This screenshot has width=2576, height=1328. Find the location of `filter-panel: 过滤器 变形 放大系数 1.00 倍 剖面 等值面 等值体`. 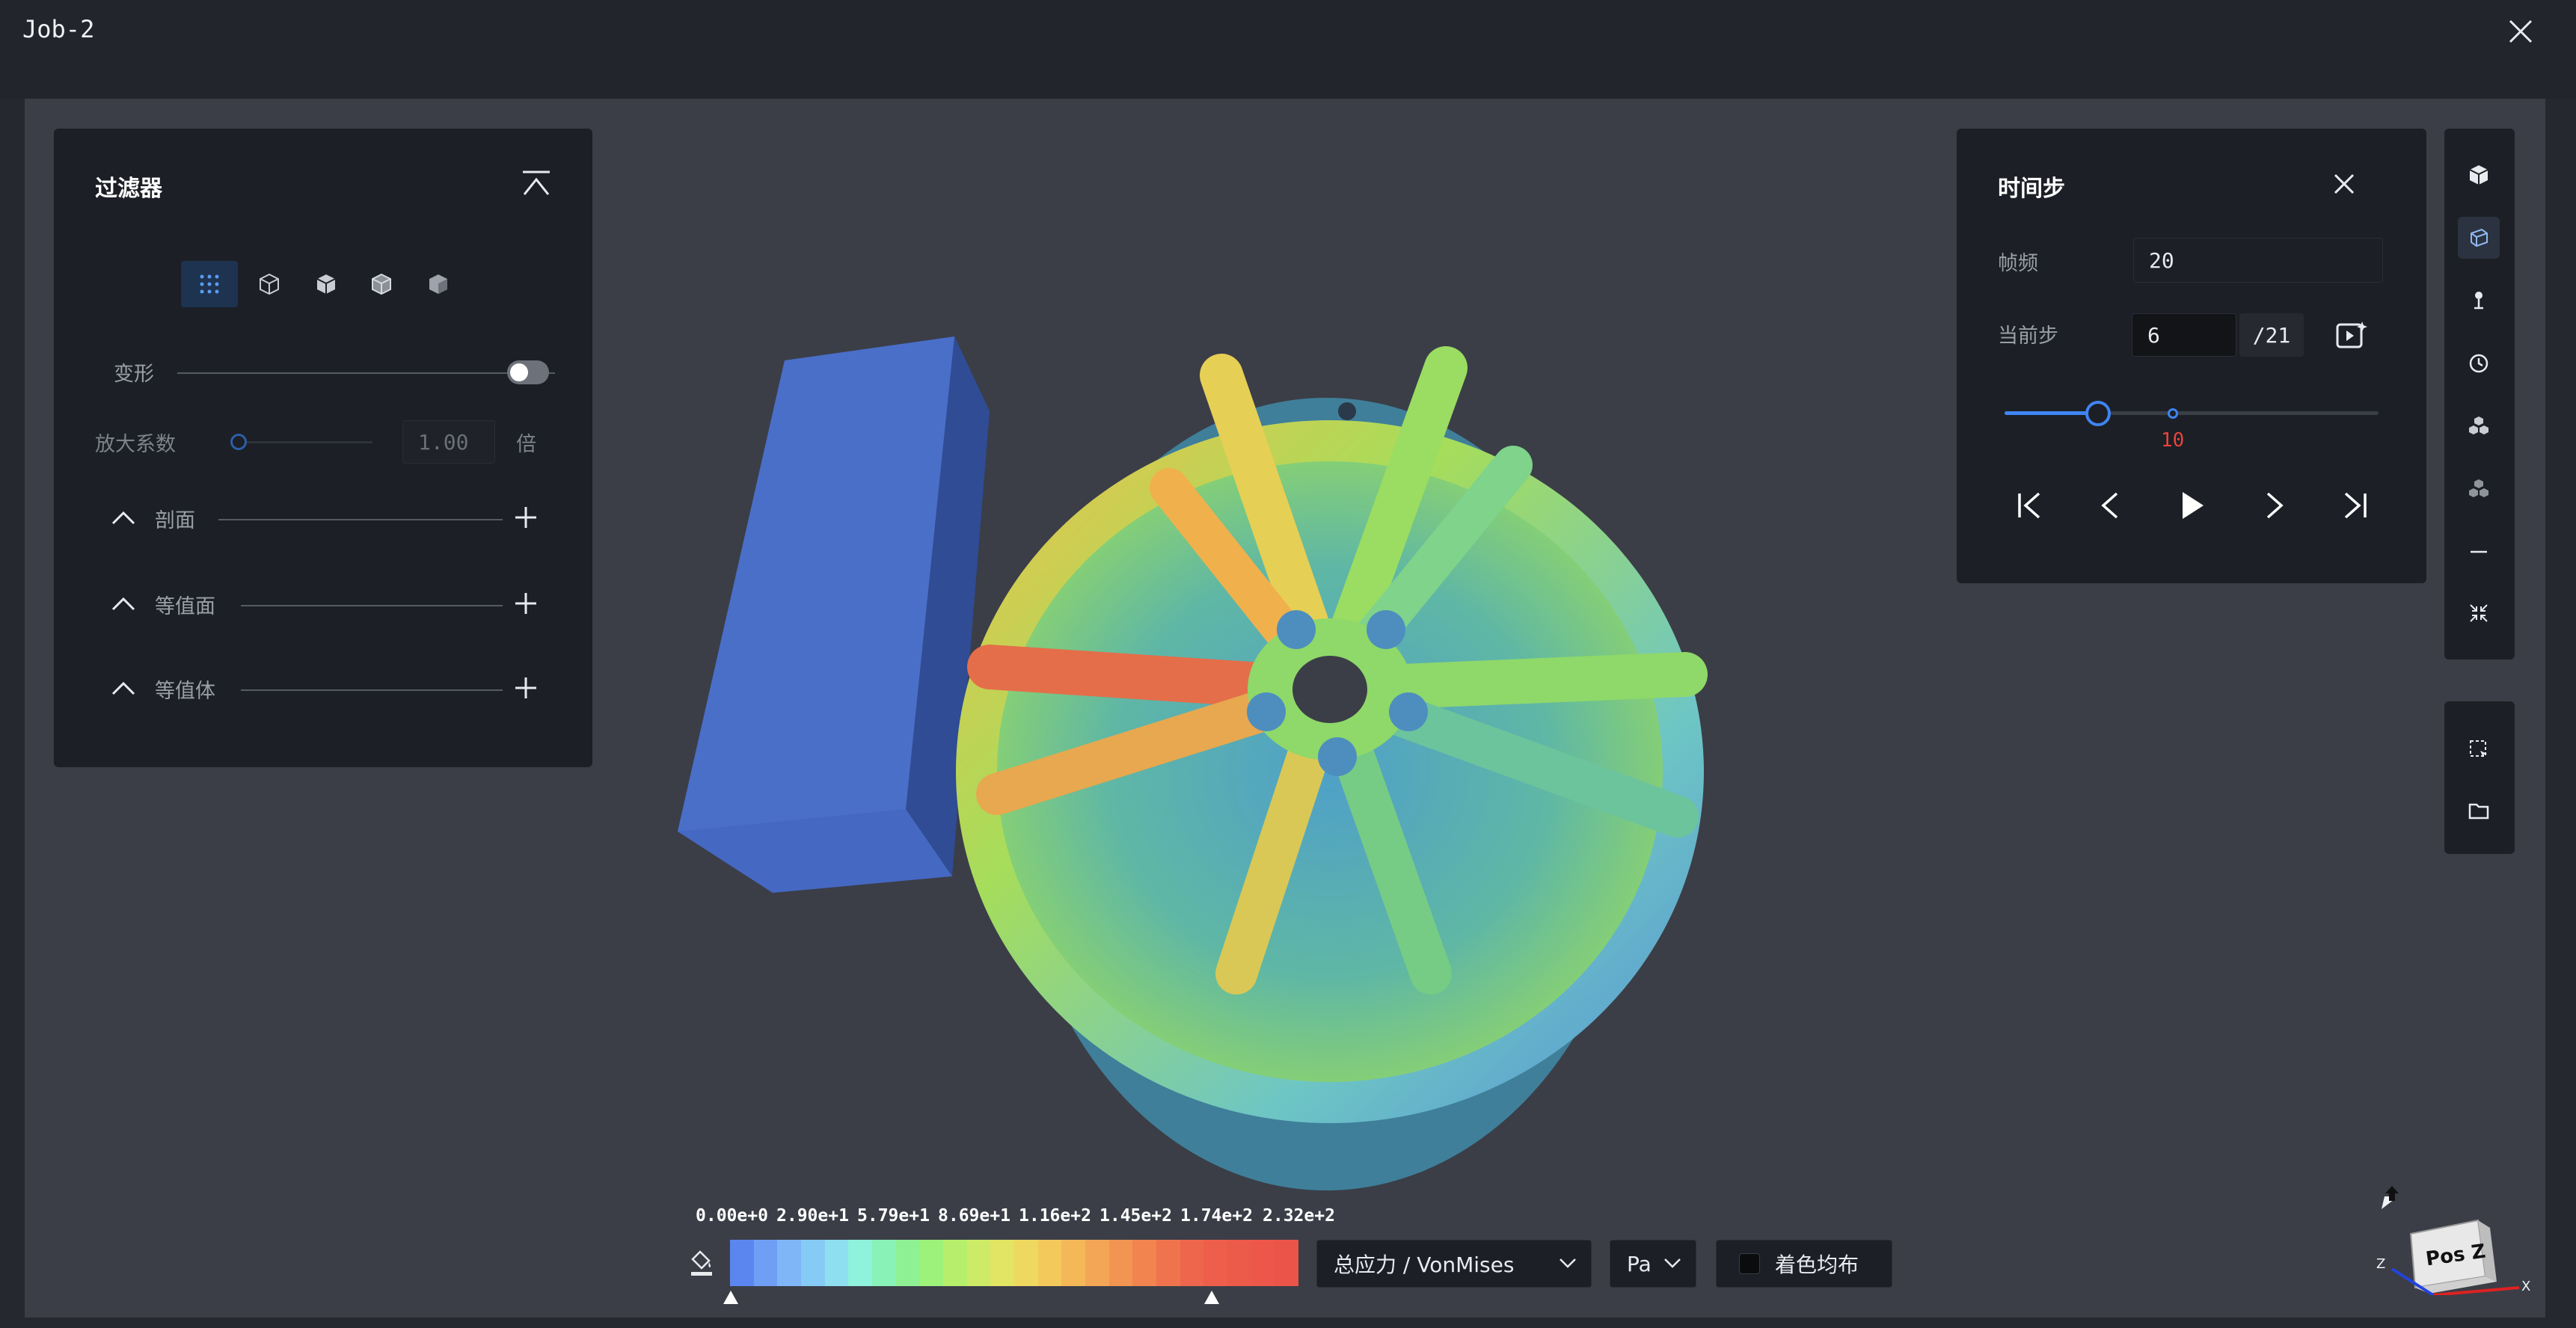

filter-panel: 过滤器 变形 放大系数 1.00 倍 剖面 等值面 等值体 is located at coordinates (323, 448).